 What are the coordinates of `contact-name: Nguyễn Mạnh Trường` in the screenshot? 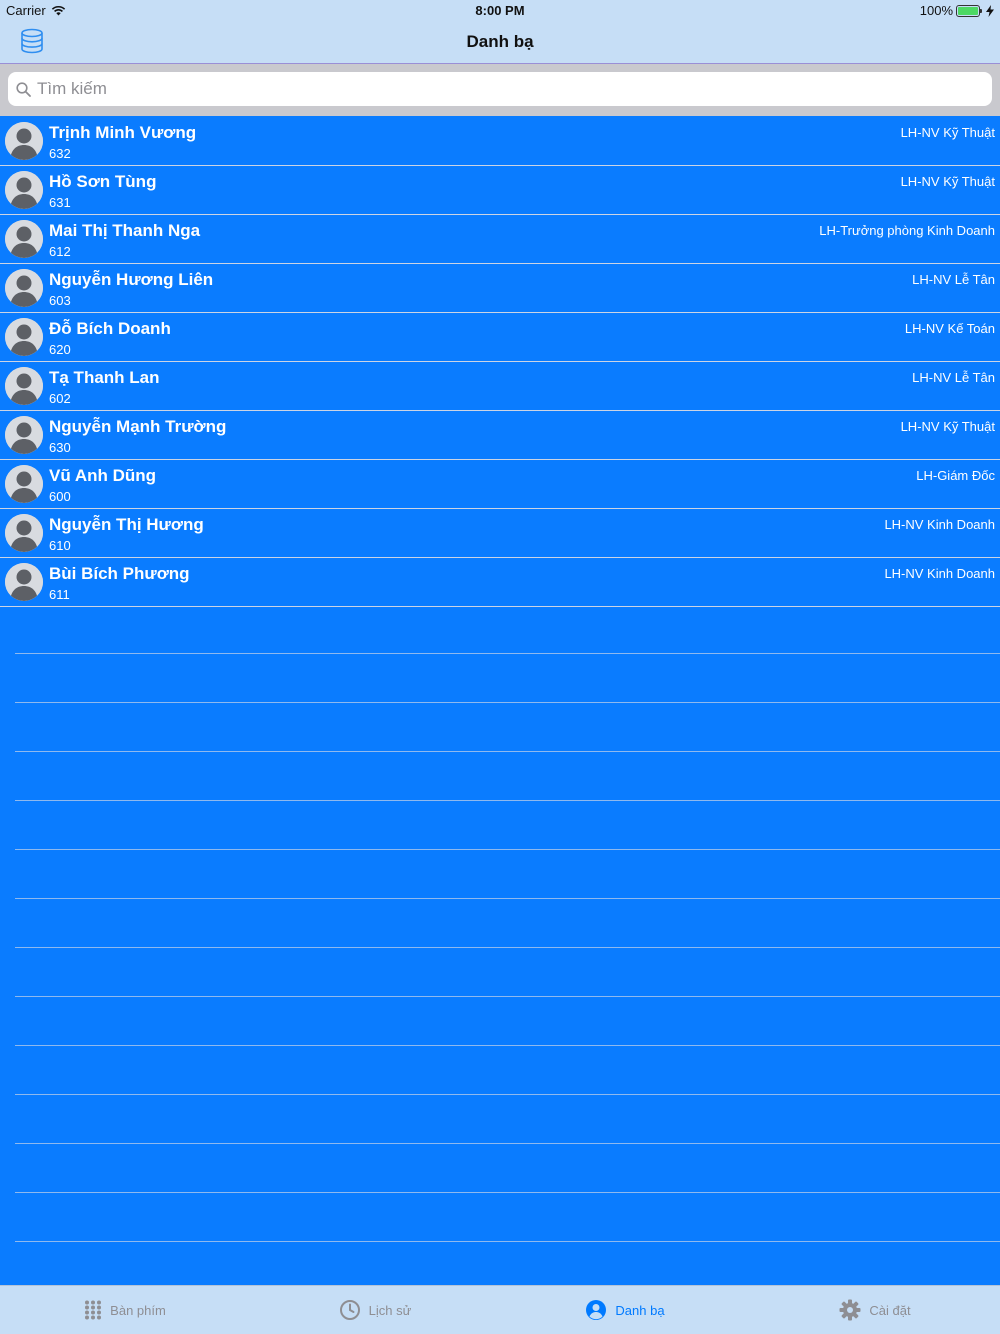 It's located at (138, 426).